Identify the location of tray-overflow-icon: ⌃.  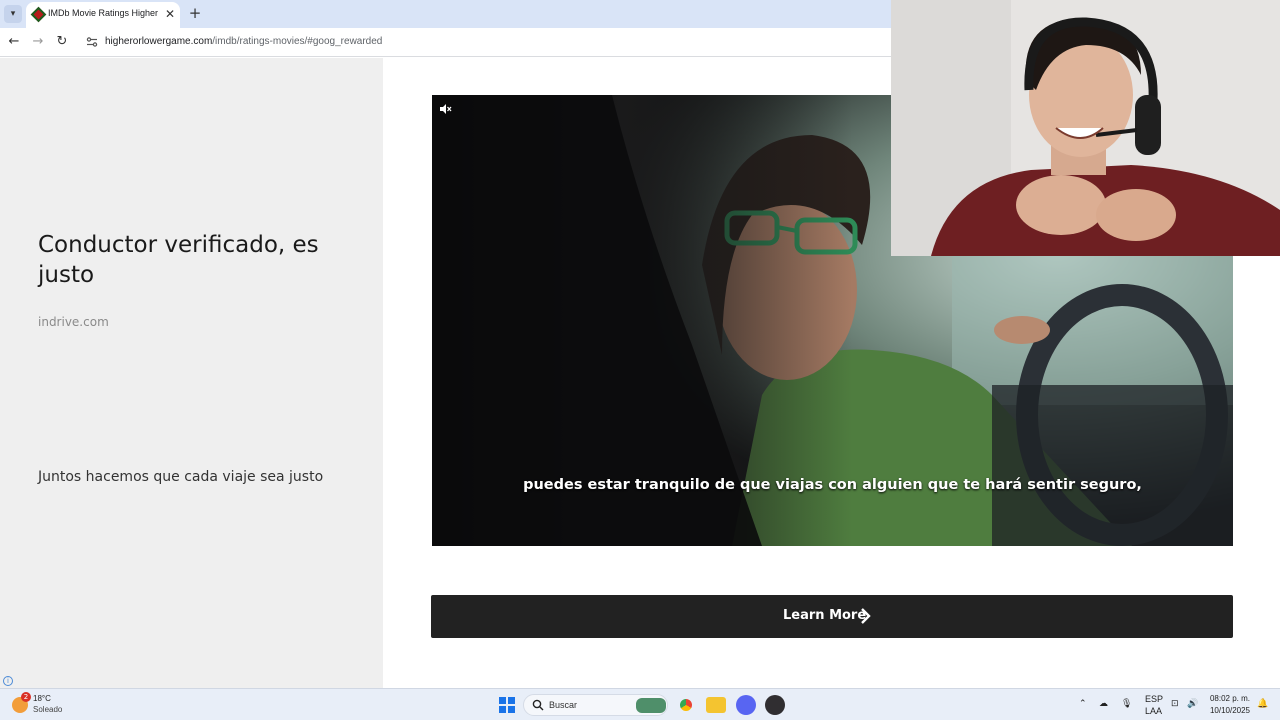
(1083, 703).